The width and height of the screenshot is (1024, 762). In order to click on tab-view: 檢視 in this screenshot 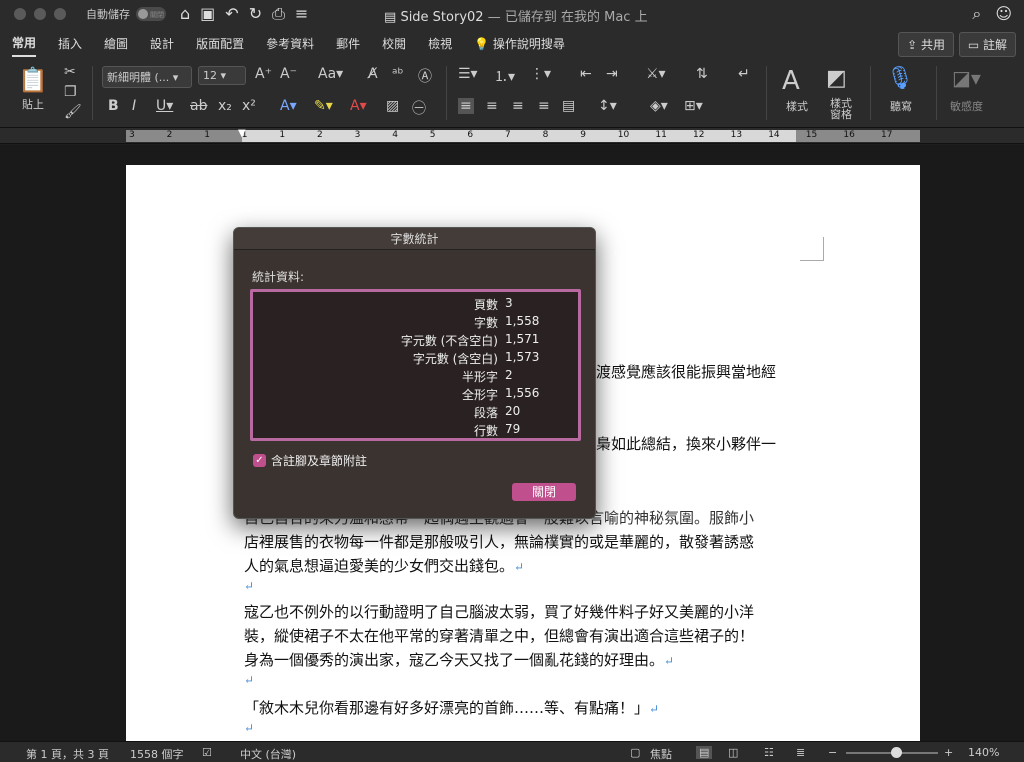, I will do `click(440, 43)`.